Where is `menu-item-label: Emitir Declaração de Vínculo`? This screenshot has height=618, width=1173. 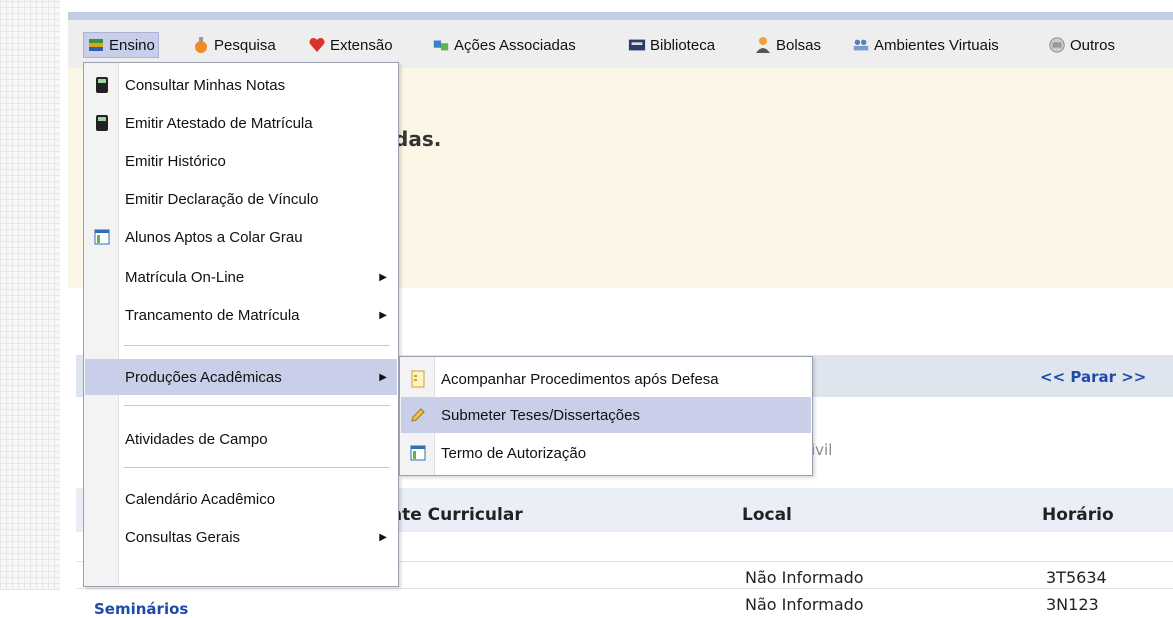
menu-item-label: Emitir Declaração de Vínculo is located at coordinates (222, 199).